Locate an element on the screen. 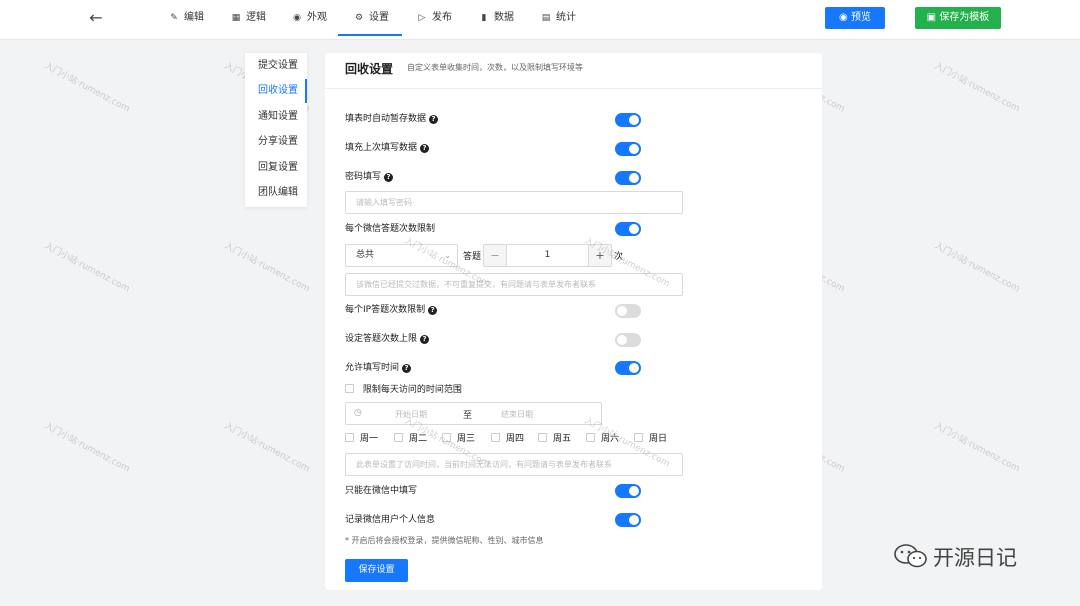 The image size is (1080, 606). sidemenu-item-share: 分享设置 is located at coordinates (276, 142).